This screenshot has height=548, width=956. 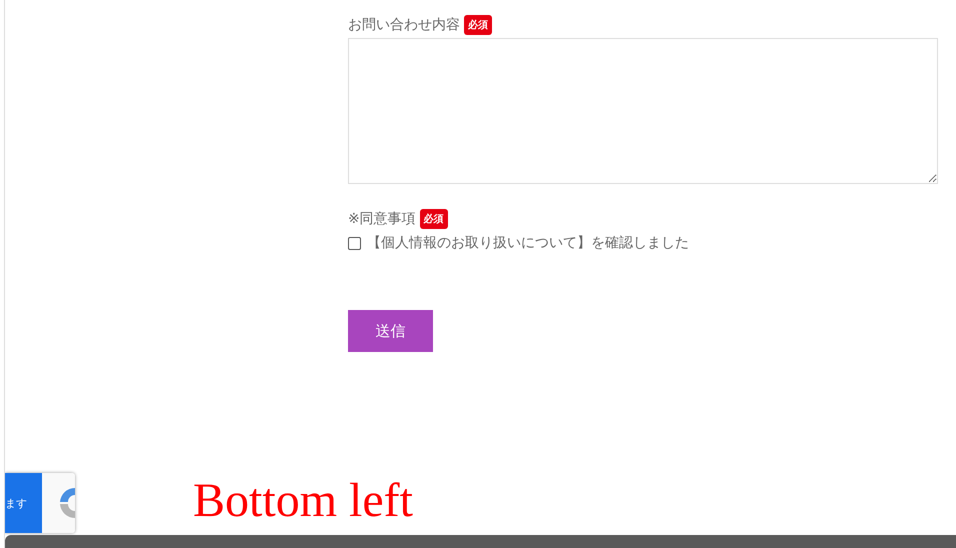 What do you see at coordinates (23, 503) in the screenshot?
I see `recaptcha-text: ます` at bounding box center [23, 503].